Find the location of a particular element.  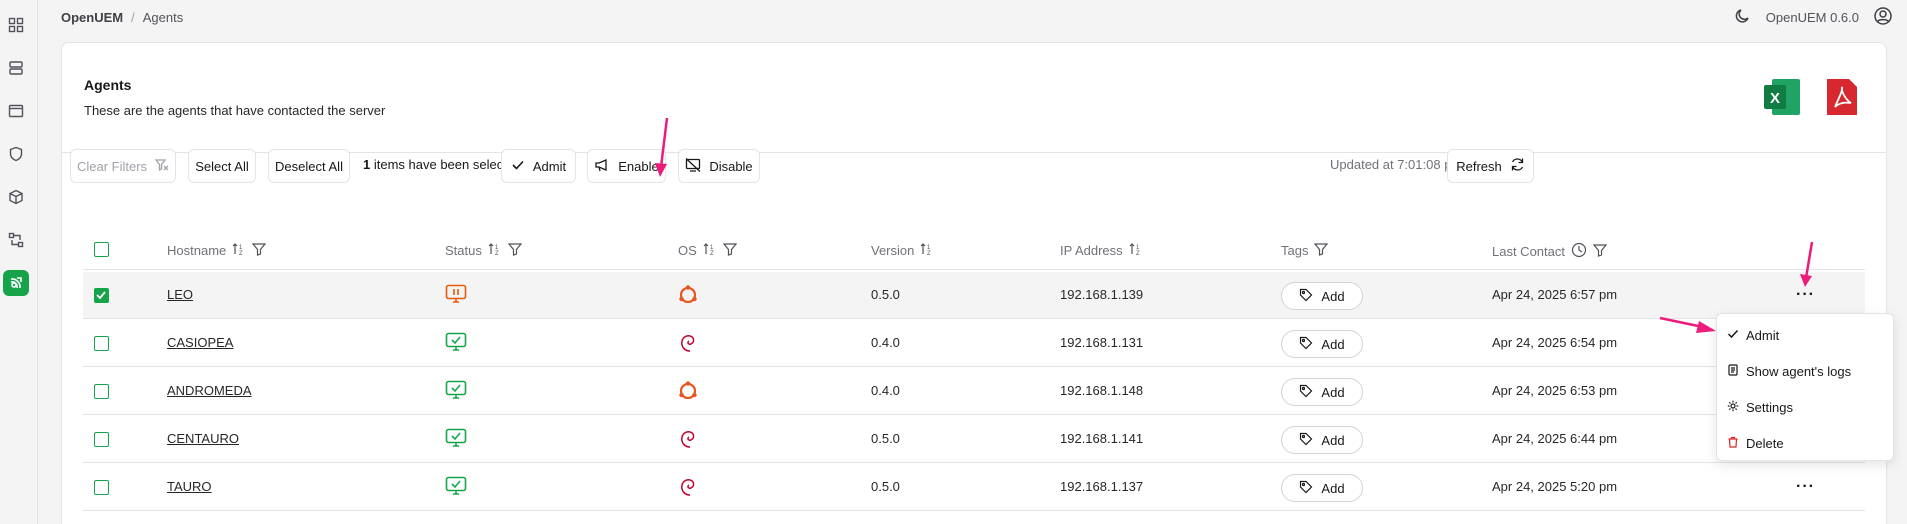

menu-delete: Delete is located at coordinates (1755, 443).